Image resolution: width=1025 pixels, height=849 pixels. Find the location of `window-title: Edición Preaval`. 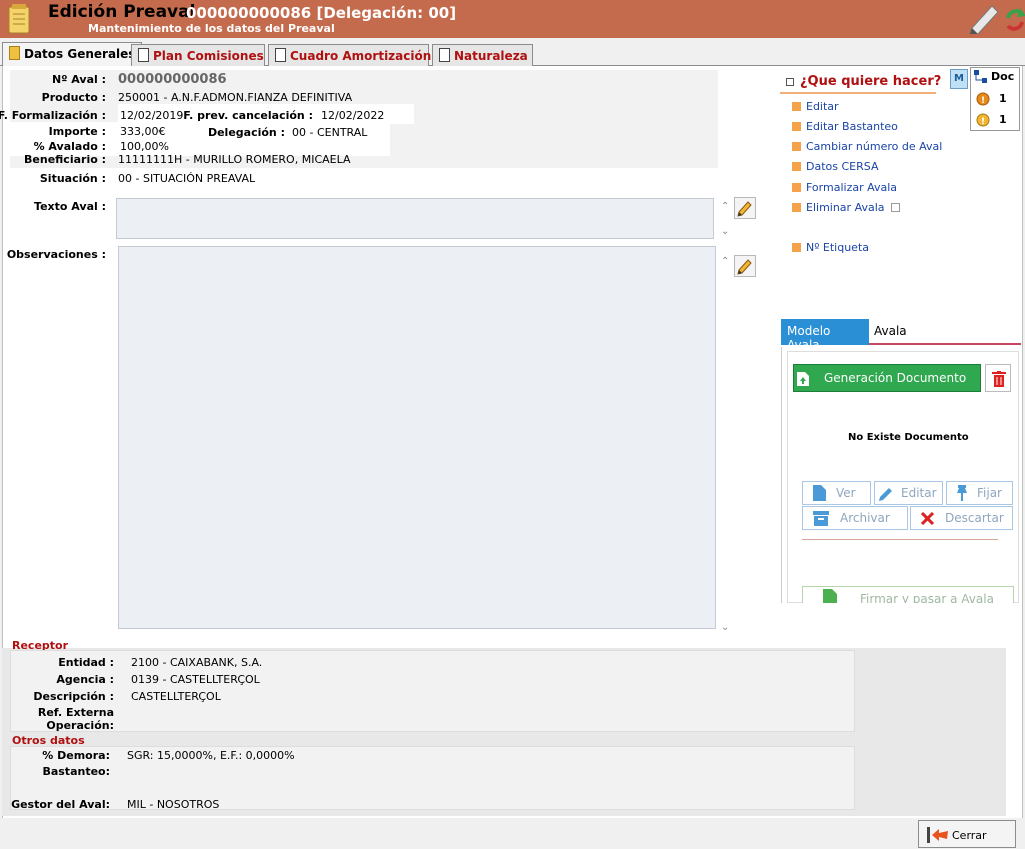

window-title: Edición Preaval is located at coordinates (122, 12).